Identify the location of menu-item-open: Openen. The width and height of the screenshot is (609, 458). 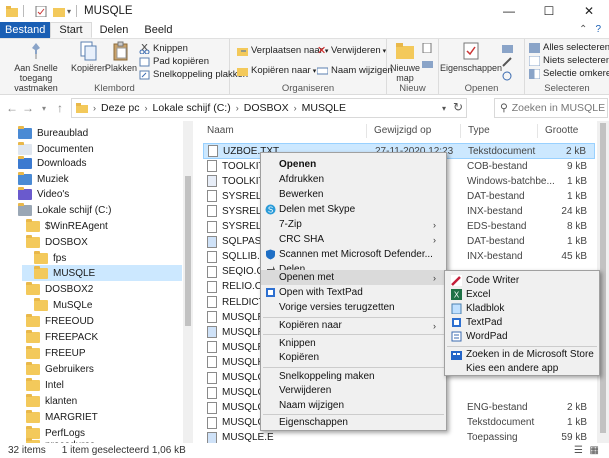
(353, 164).